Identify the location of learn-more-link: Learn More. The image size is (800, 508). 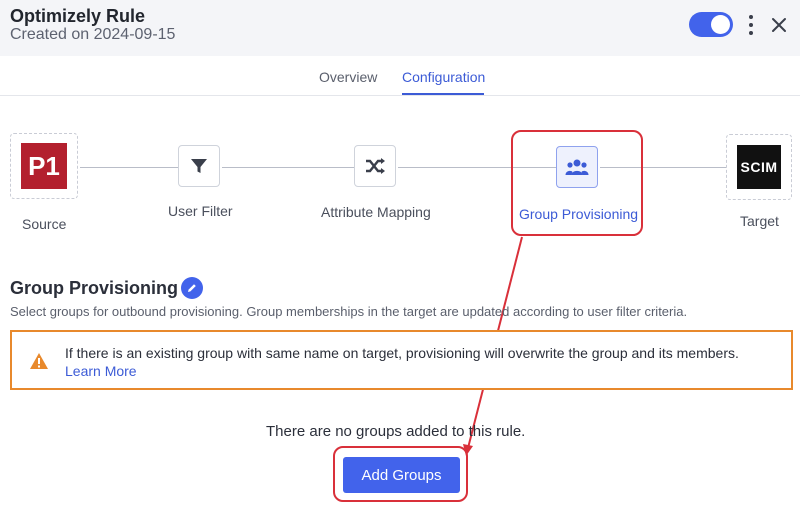
(101, 371).